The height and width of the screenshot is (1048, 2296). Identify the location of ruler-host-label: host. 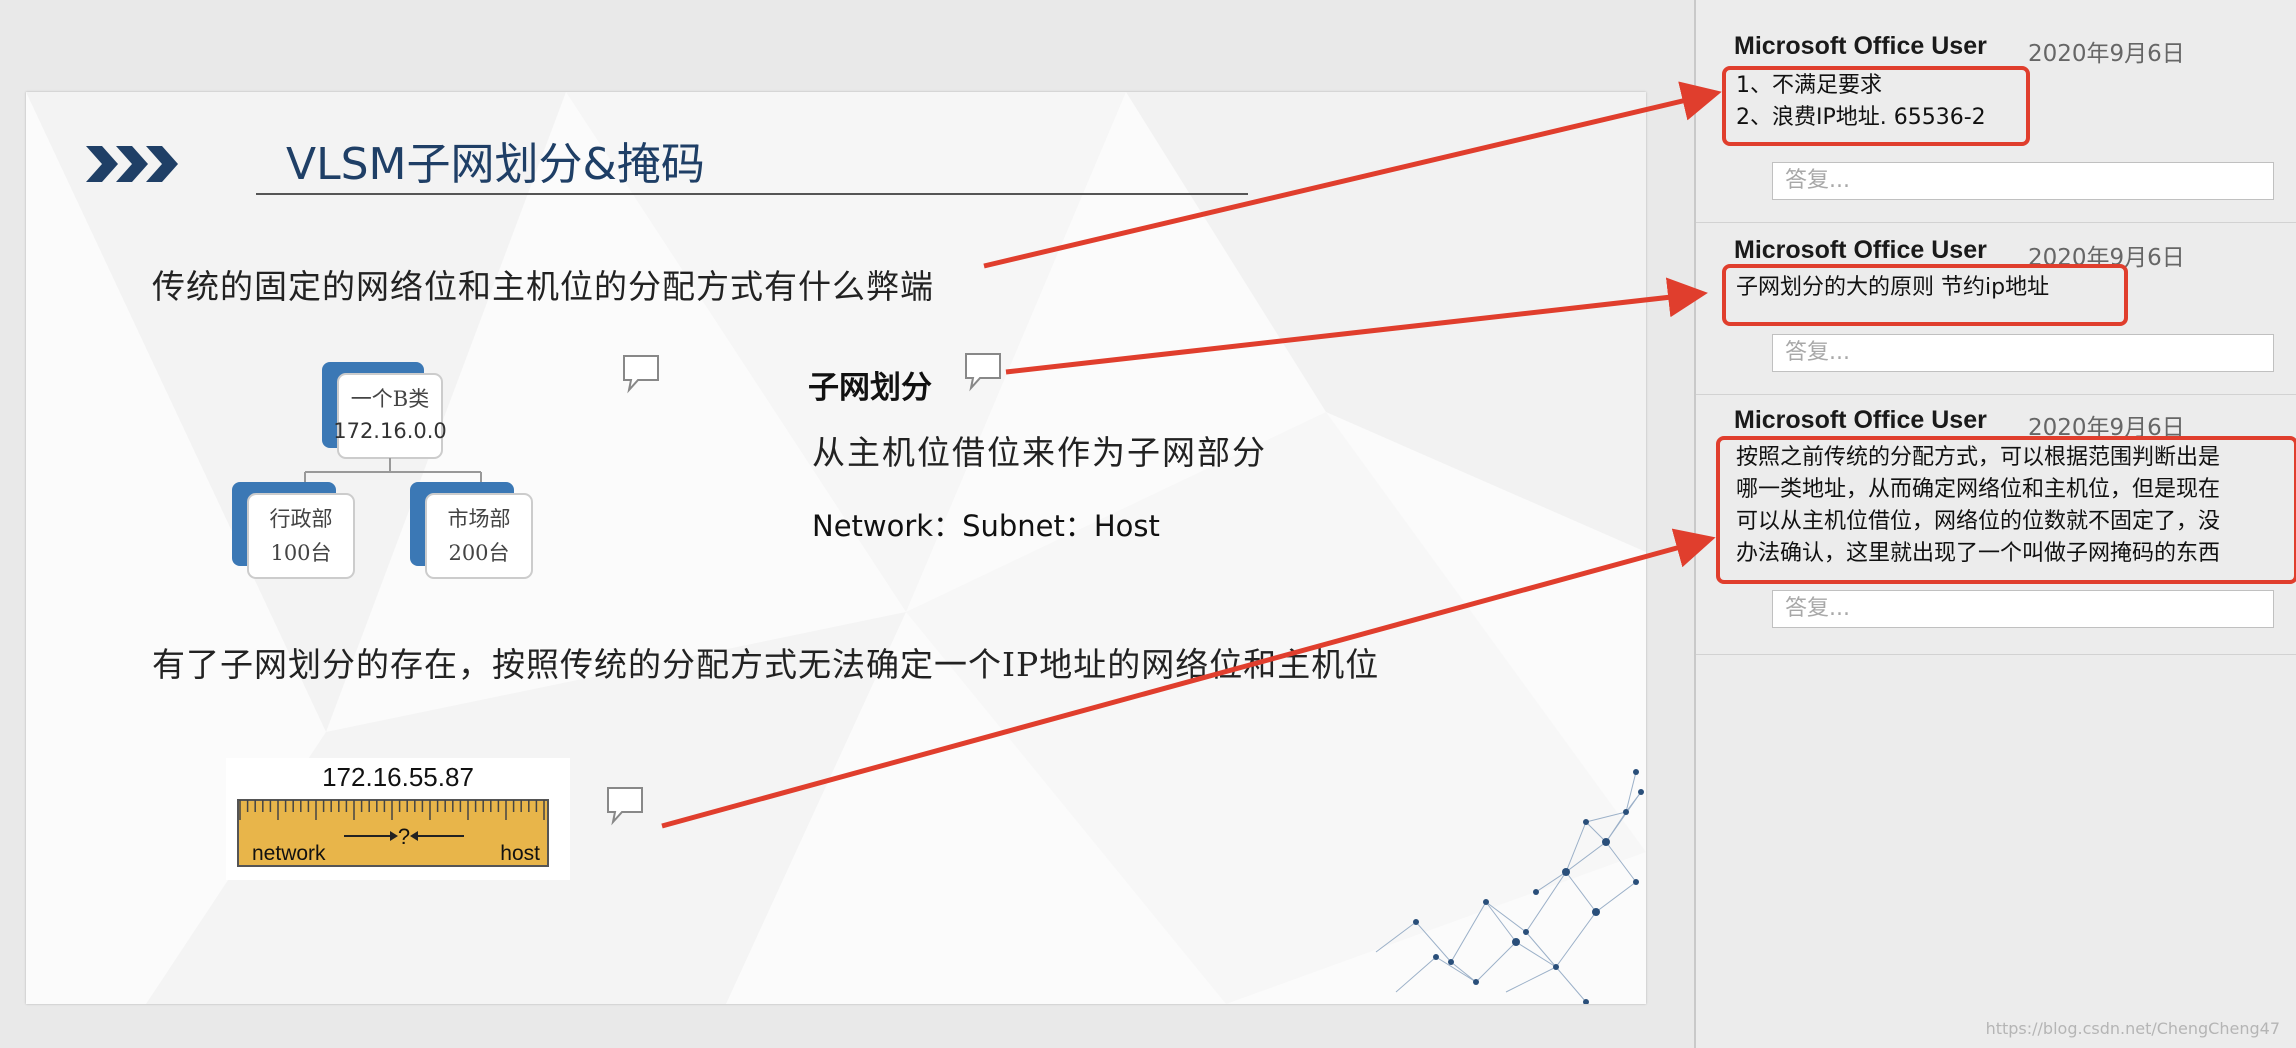
(520, 853).